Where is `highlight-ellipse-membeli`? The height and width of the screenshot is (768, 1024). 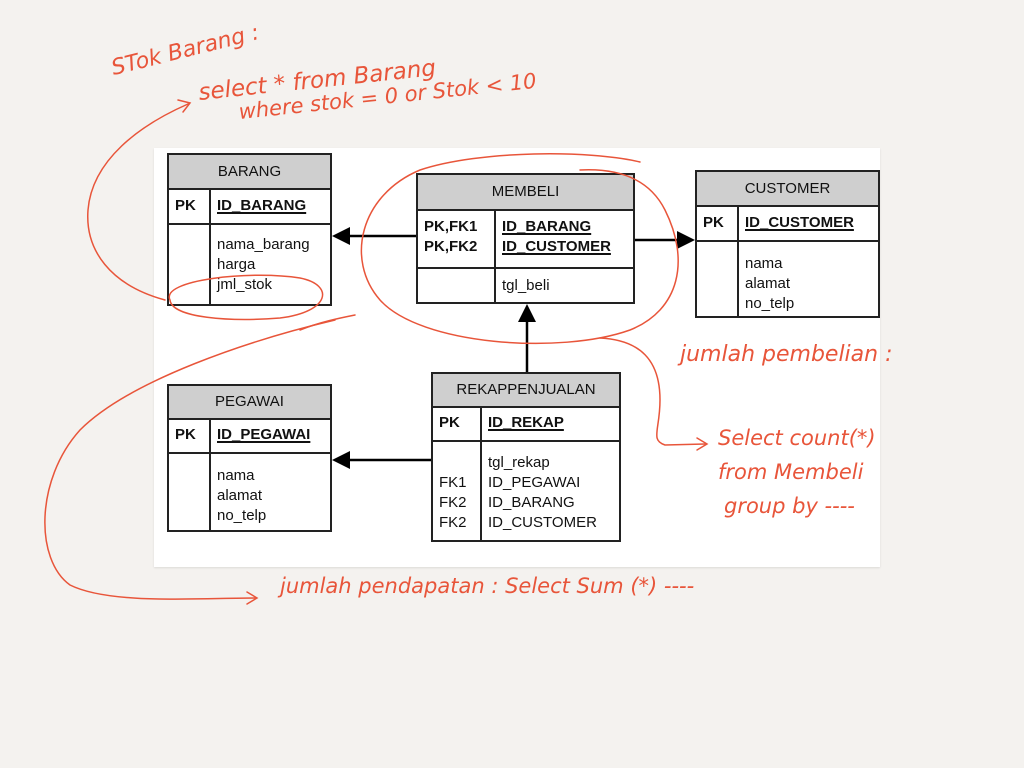
highlight-ellipse-membeli is located at coordinates (519, 249).